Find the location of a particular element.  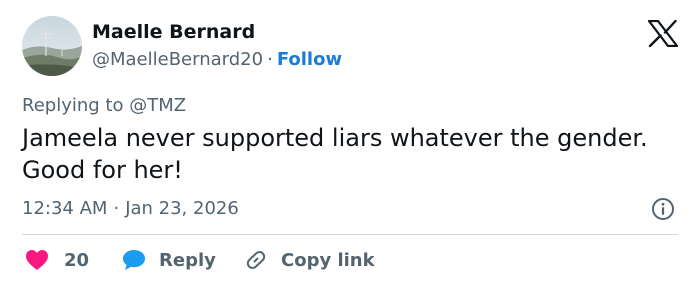

heart-icon is located at coordinates (37, 260).